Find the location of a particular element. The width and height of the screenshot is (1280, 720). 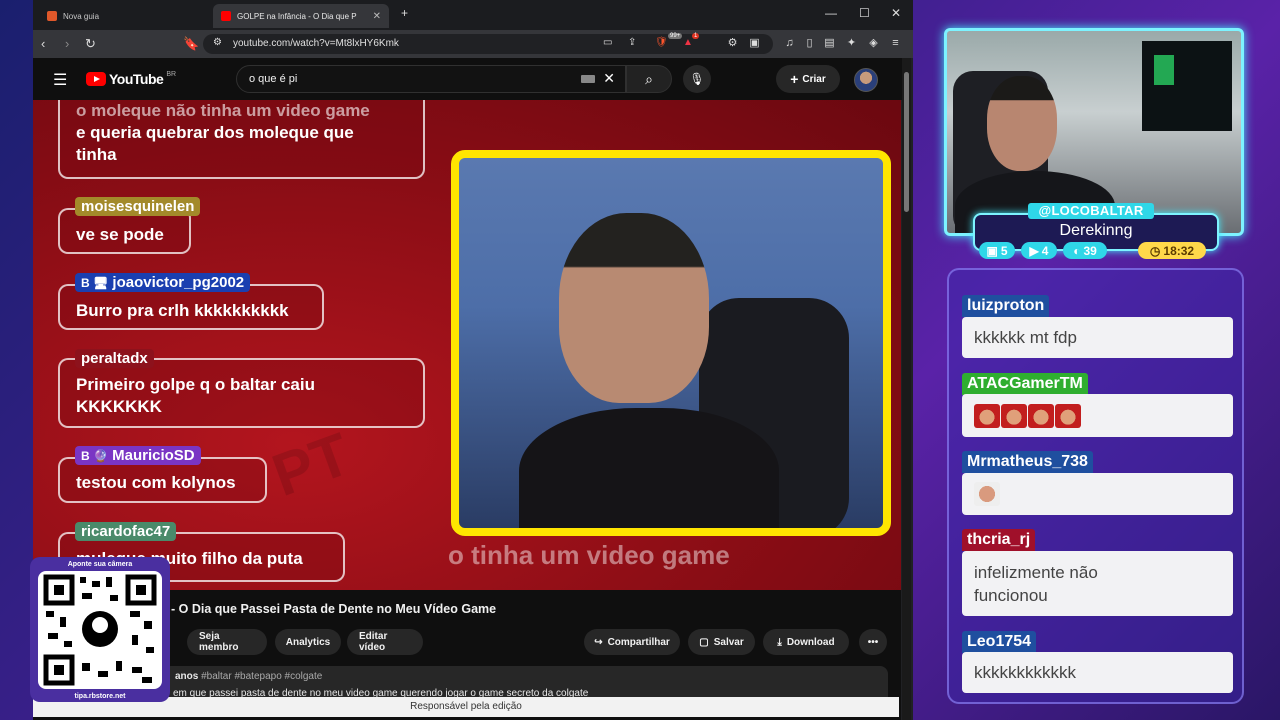

rewards-icon: ▲ is located at coordinates (688, 42).